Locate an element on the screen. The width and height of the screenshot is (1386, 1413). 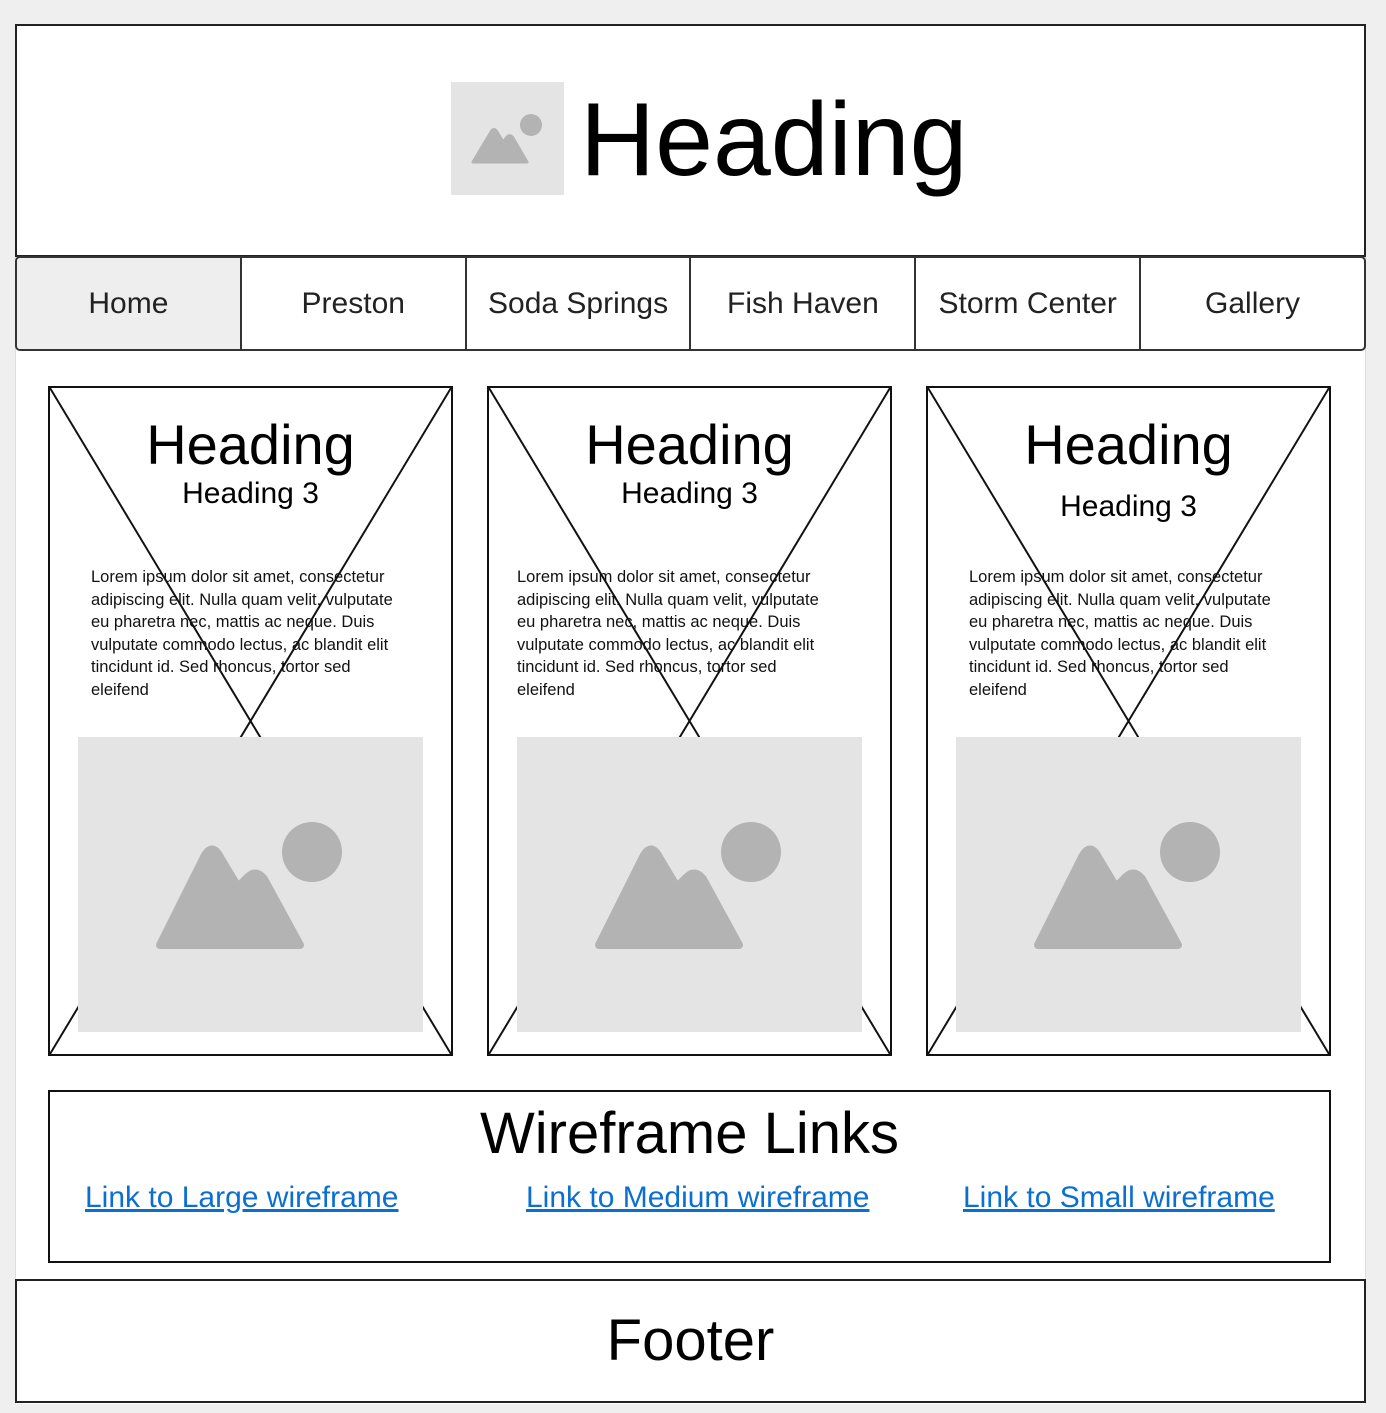
footer-text: Footer is located at coordinates (690, 1340).